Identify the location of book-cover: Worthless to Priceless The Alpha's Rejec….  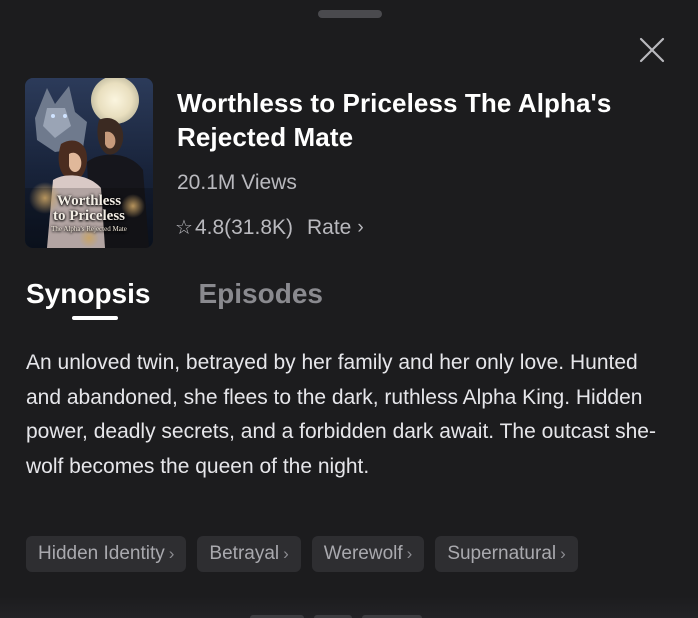
(89, 163).